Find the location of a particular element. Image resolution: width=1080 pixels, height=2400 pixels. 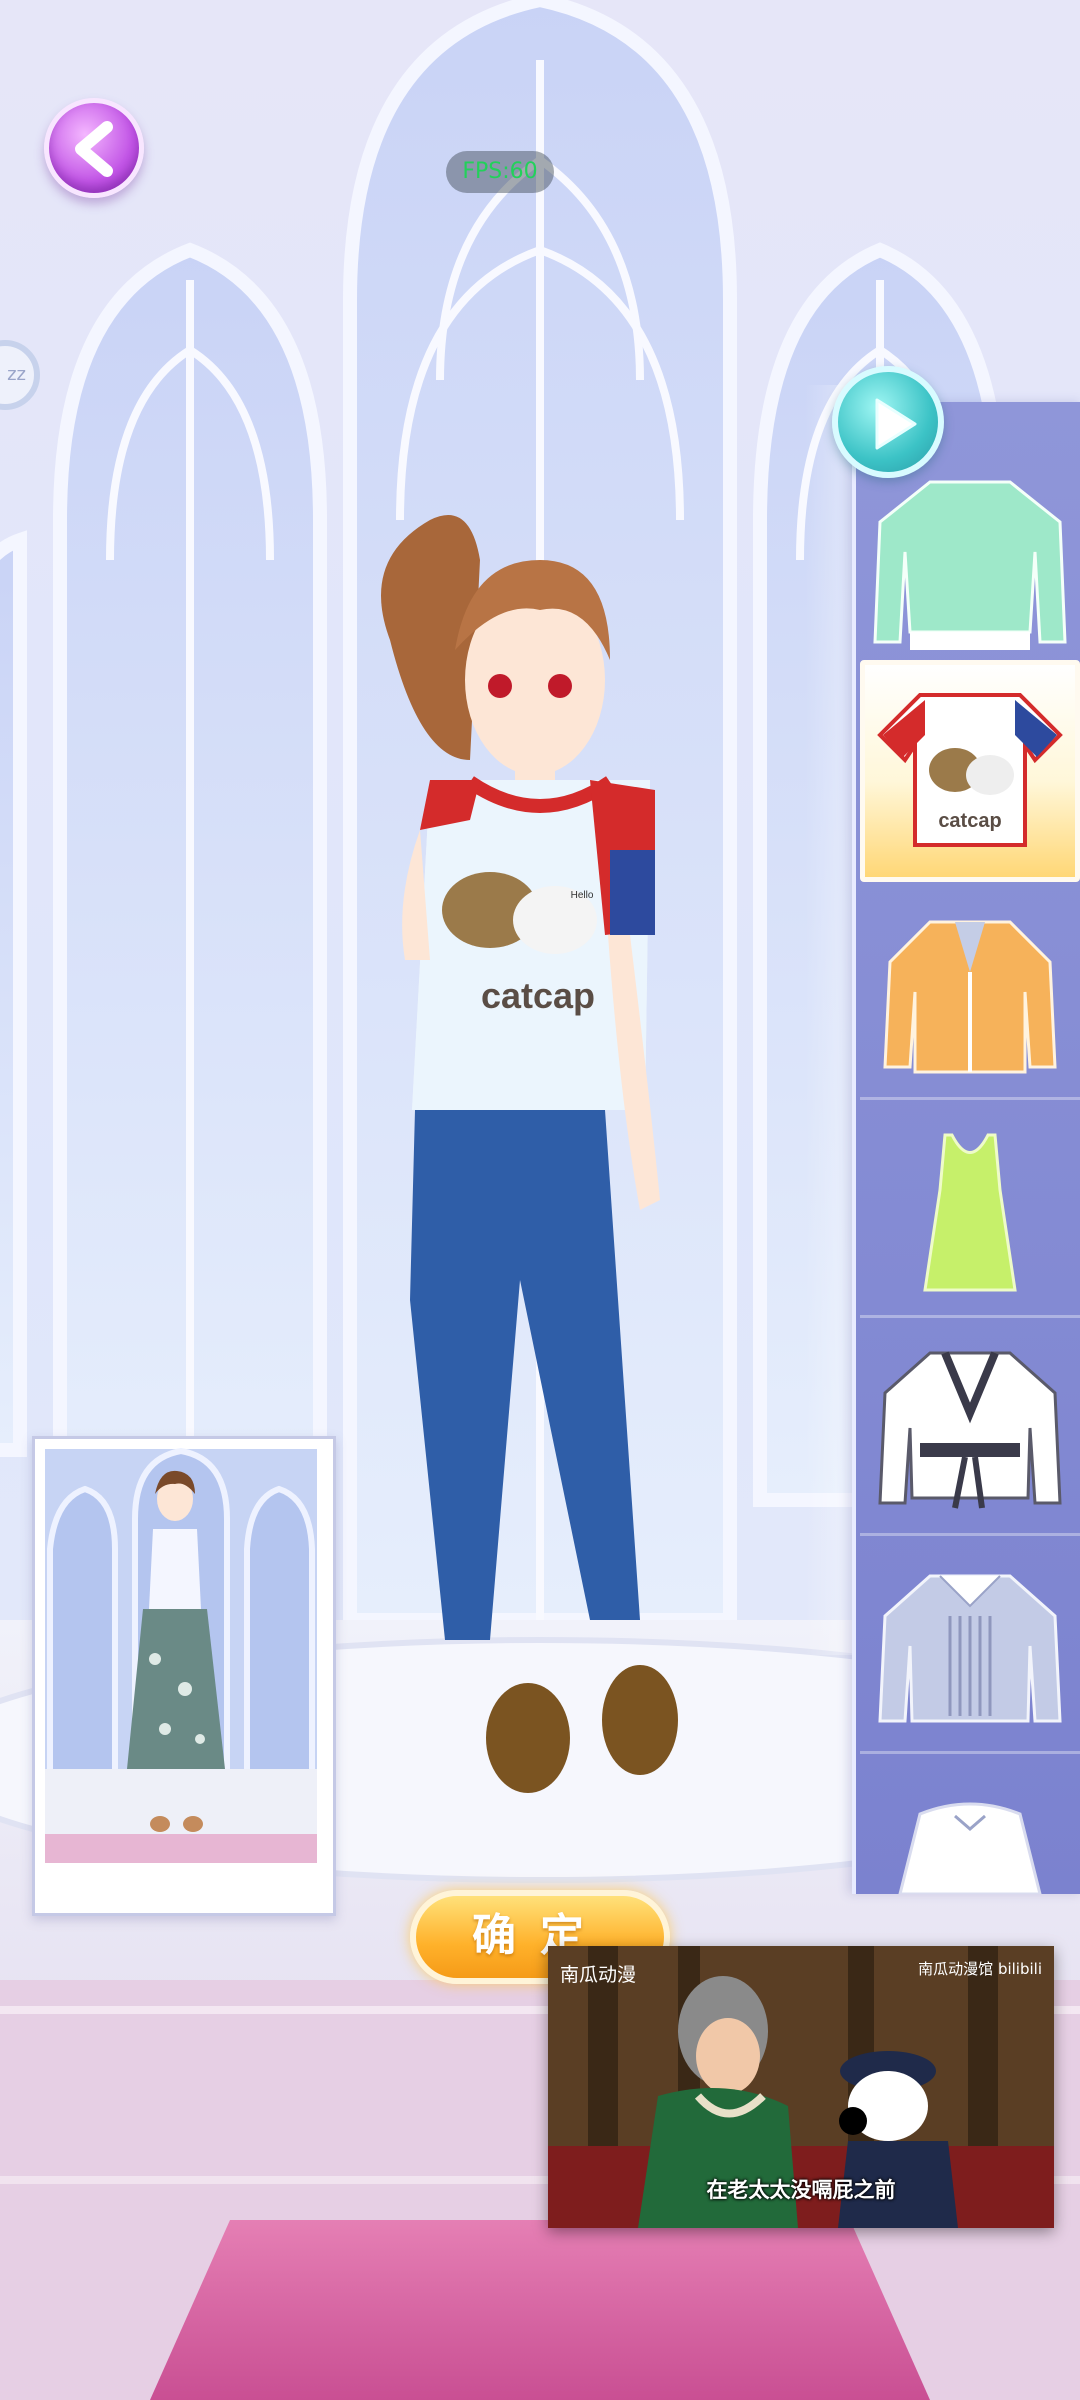

green-tank-icon is located at coordinates (970, 1212).